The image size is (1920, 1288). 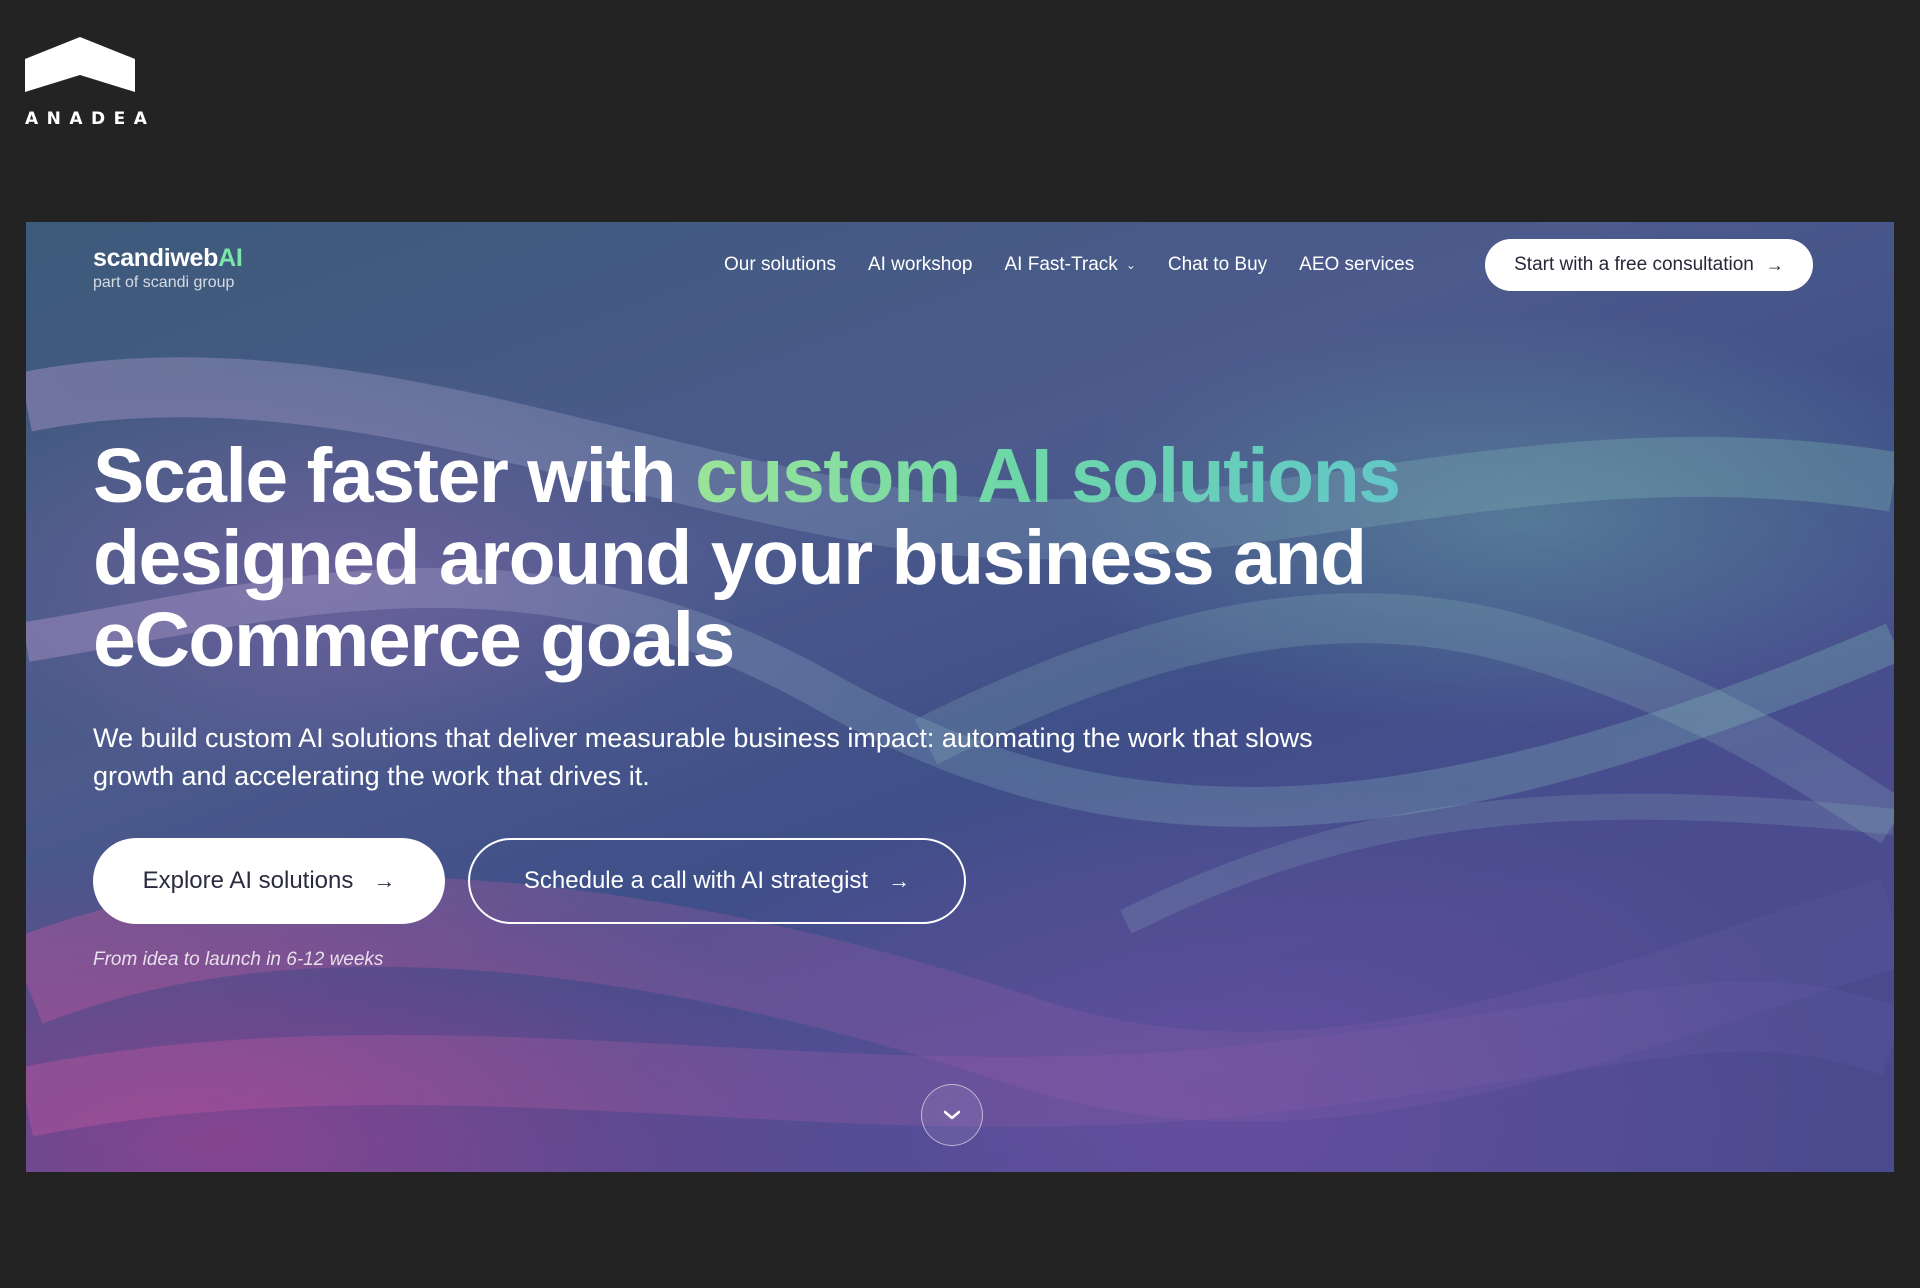 What do you see at coordinates (238, 959) in the screenshot?
I see `hero-note: From idea to launch in 6-12 weeks` at bounding box center [238, 959].